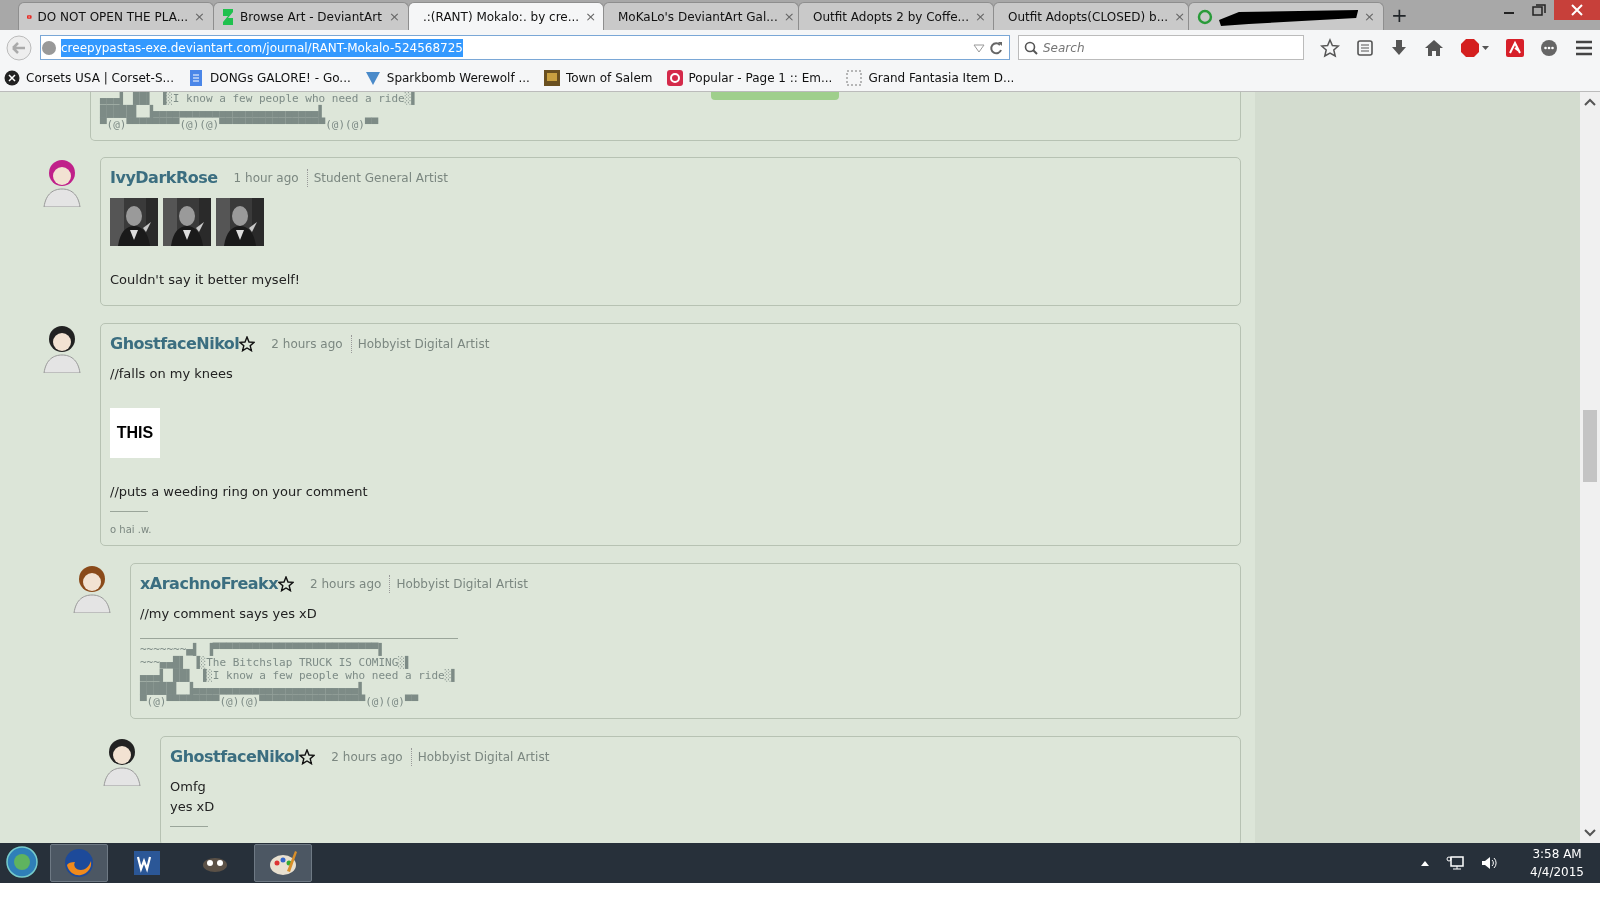 The height and width of the screenshot is (900, 1600). Describe the element at coordinates (1455, 863) in the screenshot. I see `network-icon` at that location.